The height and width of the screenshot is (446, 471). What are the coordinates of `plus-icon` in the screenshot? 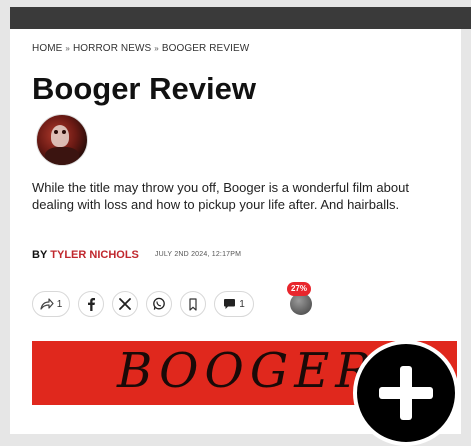 It's located at (406, 393).